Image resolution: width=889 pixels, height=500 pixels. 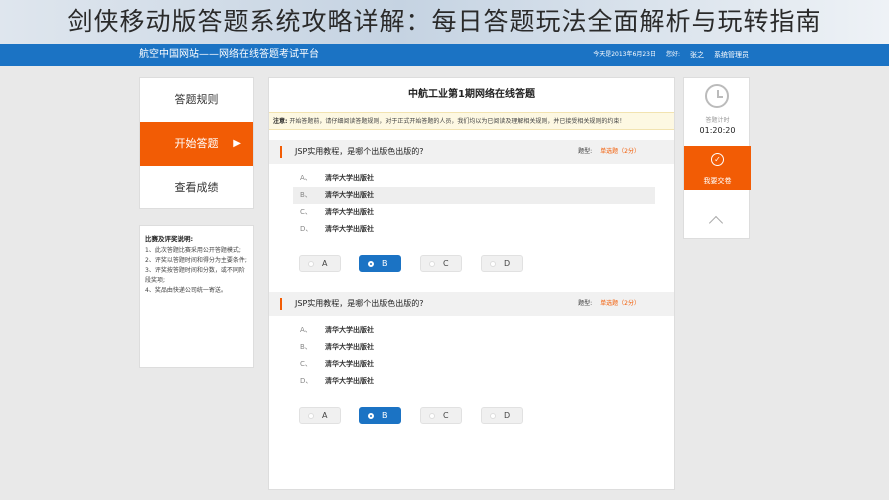 I want to click on nav-item-label: 开始答题, so click(x=196, y=143).